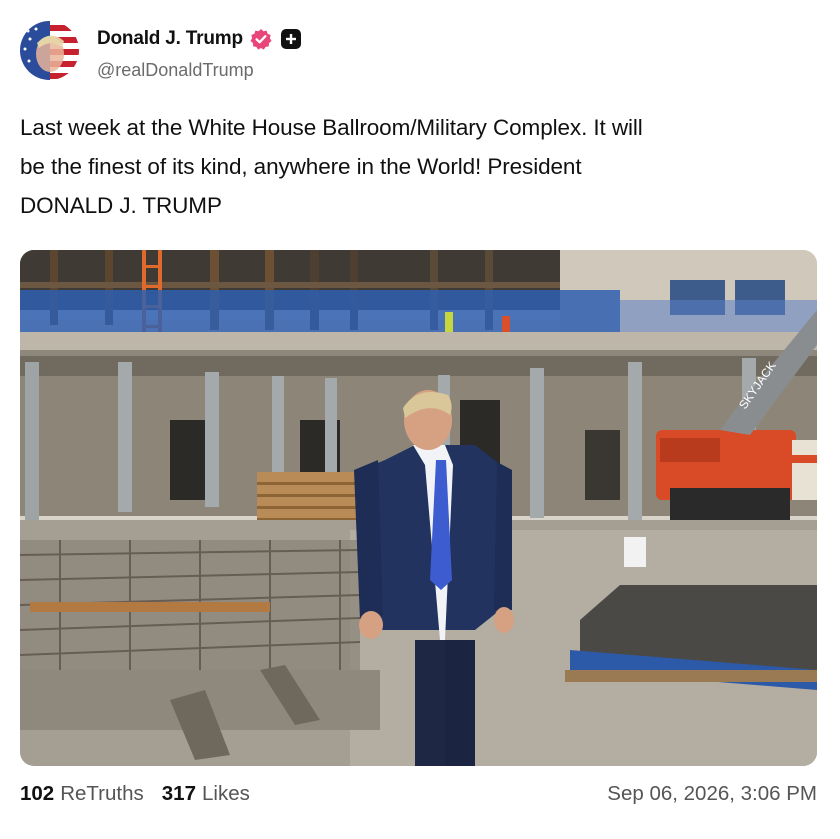 Image resolution: width=840 pixels, height=839 pixels. I want to click on post-text-line: DONALD J. TRUMP, so click(121, 205).